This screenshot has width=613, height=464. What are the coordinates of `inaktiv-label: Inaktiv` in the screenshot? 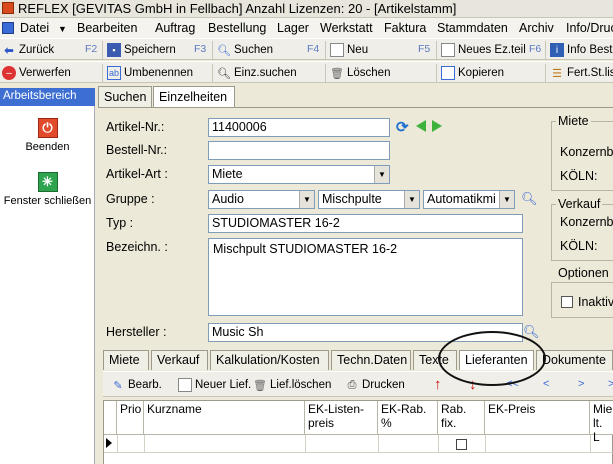 It's located at (595, 302).